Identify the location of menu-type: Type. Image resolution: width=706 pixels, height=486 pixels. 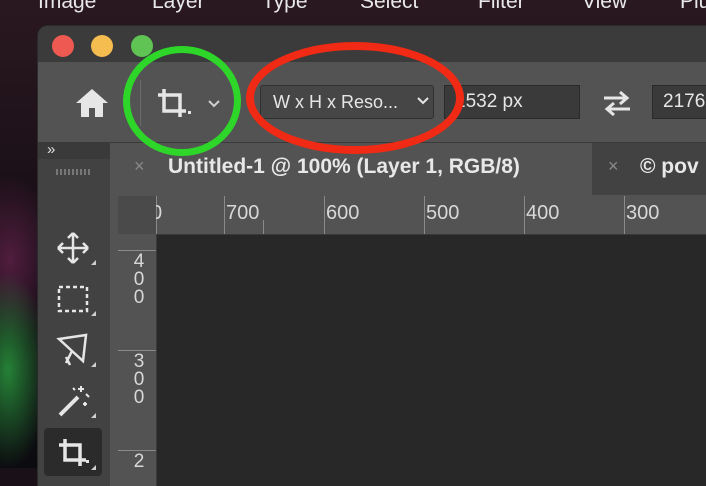
(285, 7).